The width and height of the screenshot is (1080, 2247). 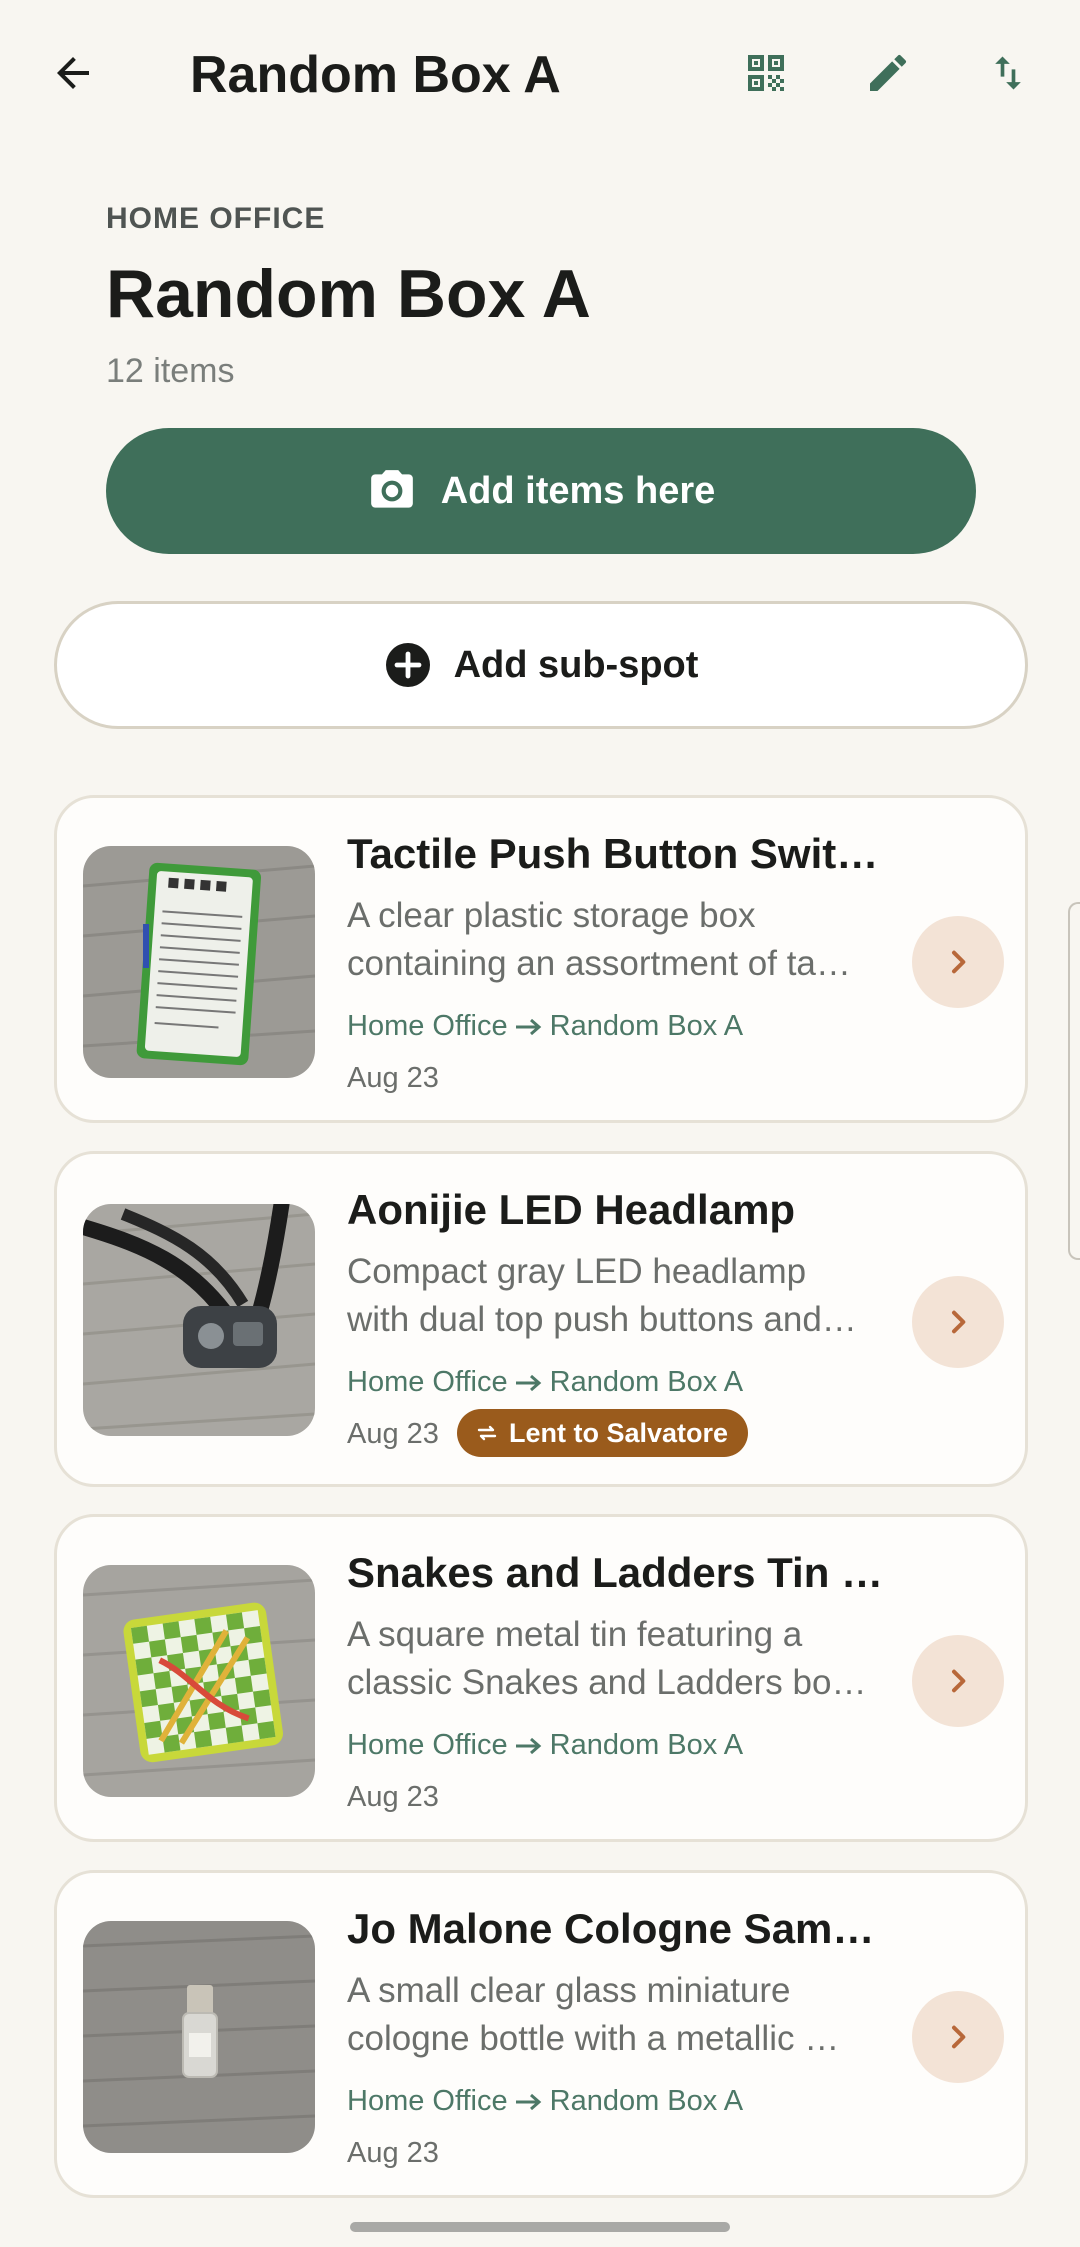 I want to click on item-title: Aonijie LED Headlamp, so click(x=571, y=1209).